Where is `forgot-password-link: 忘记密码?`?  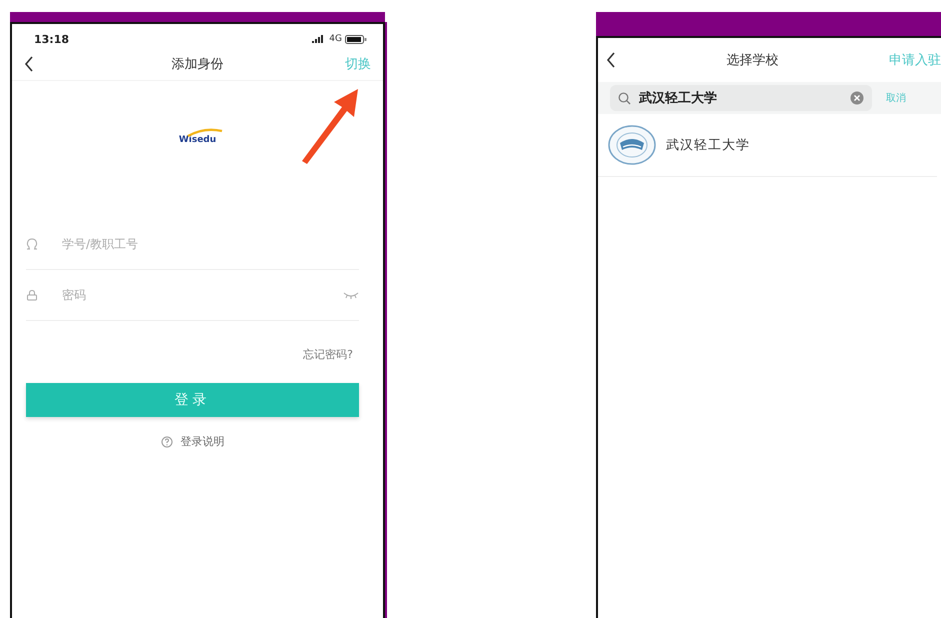 forgot-password-link: 忘记密码? is located at coordinates (328, 365).